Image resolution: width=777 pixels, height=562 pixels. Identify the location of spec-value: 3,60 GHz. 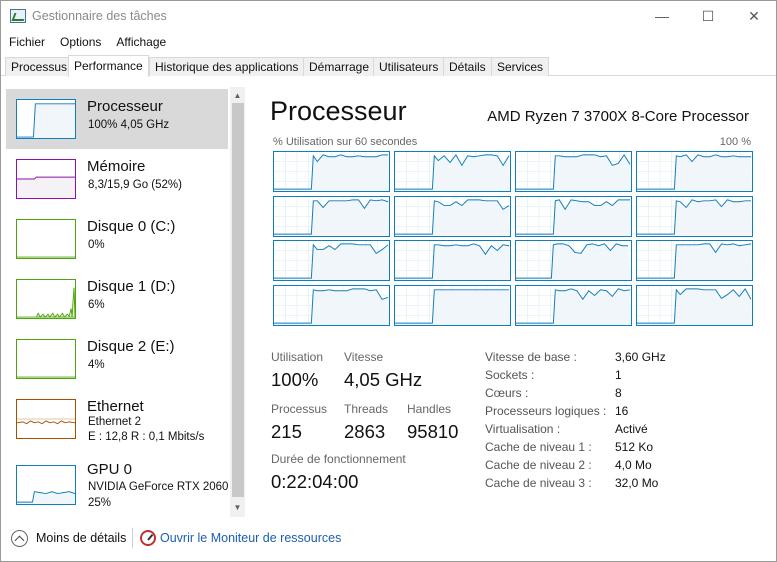
(640, 357).